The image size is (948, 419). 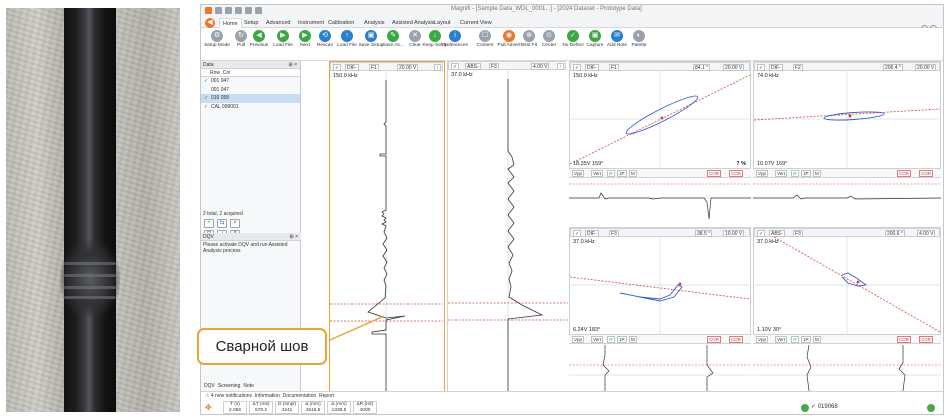 I want to click on liss-1-check: ✓, so click(x=577, y=67).